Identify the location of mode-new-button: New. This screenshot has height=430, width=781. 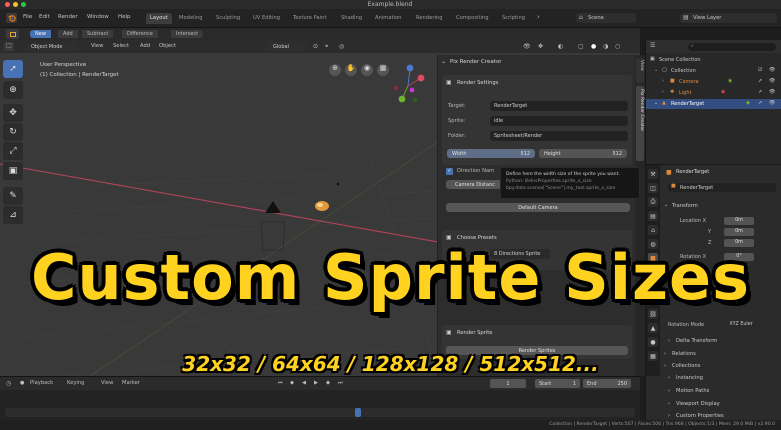
(40, 34).